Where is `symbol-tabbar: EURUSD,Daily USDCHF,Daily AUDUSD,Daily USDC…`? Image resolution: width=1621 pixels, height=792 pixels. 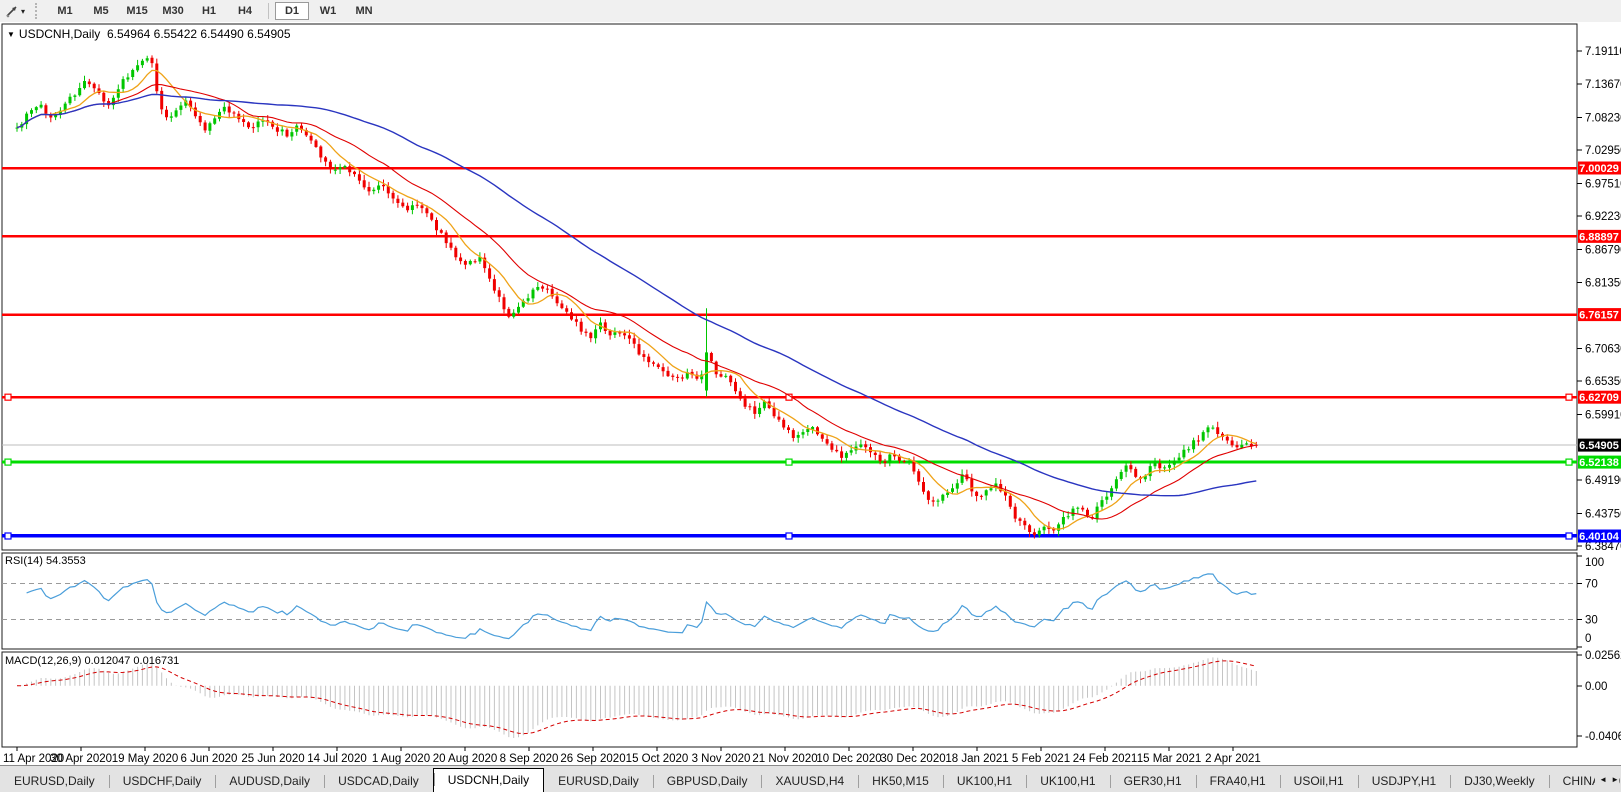
symbol-tabbar: EURUSD,Daily USDCHF,Daily AUDUSD,Daily USDC… is located at coordinates (810, 778).